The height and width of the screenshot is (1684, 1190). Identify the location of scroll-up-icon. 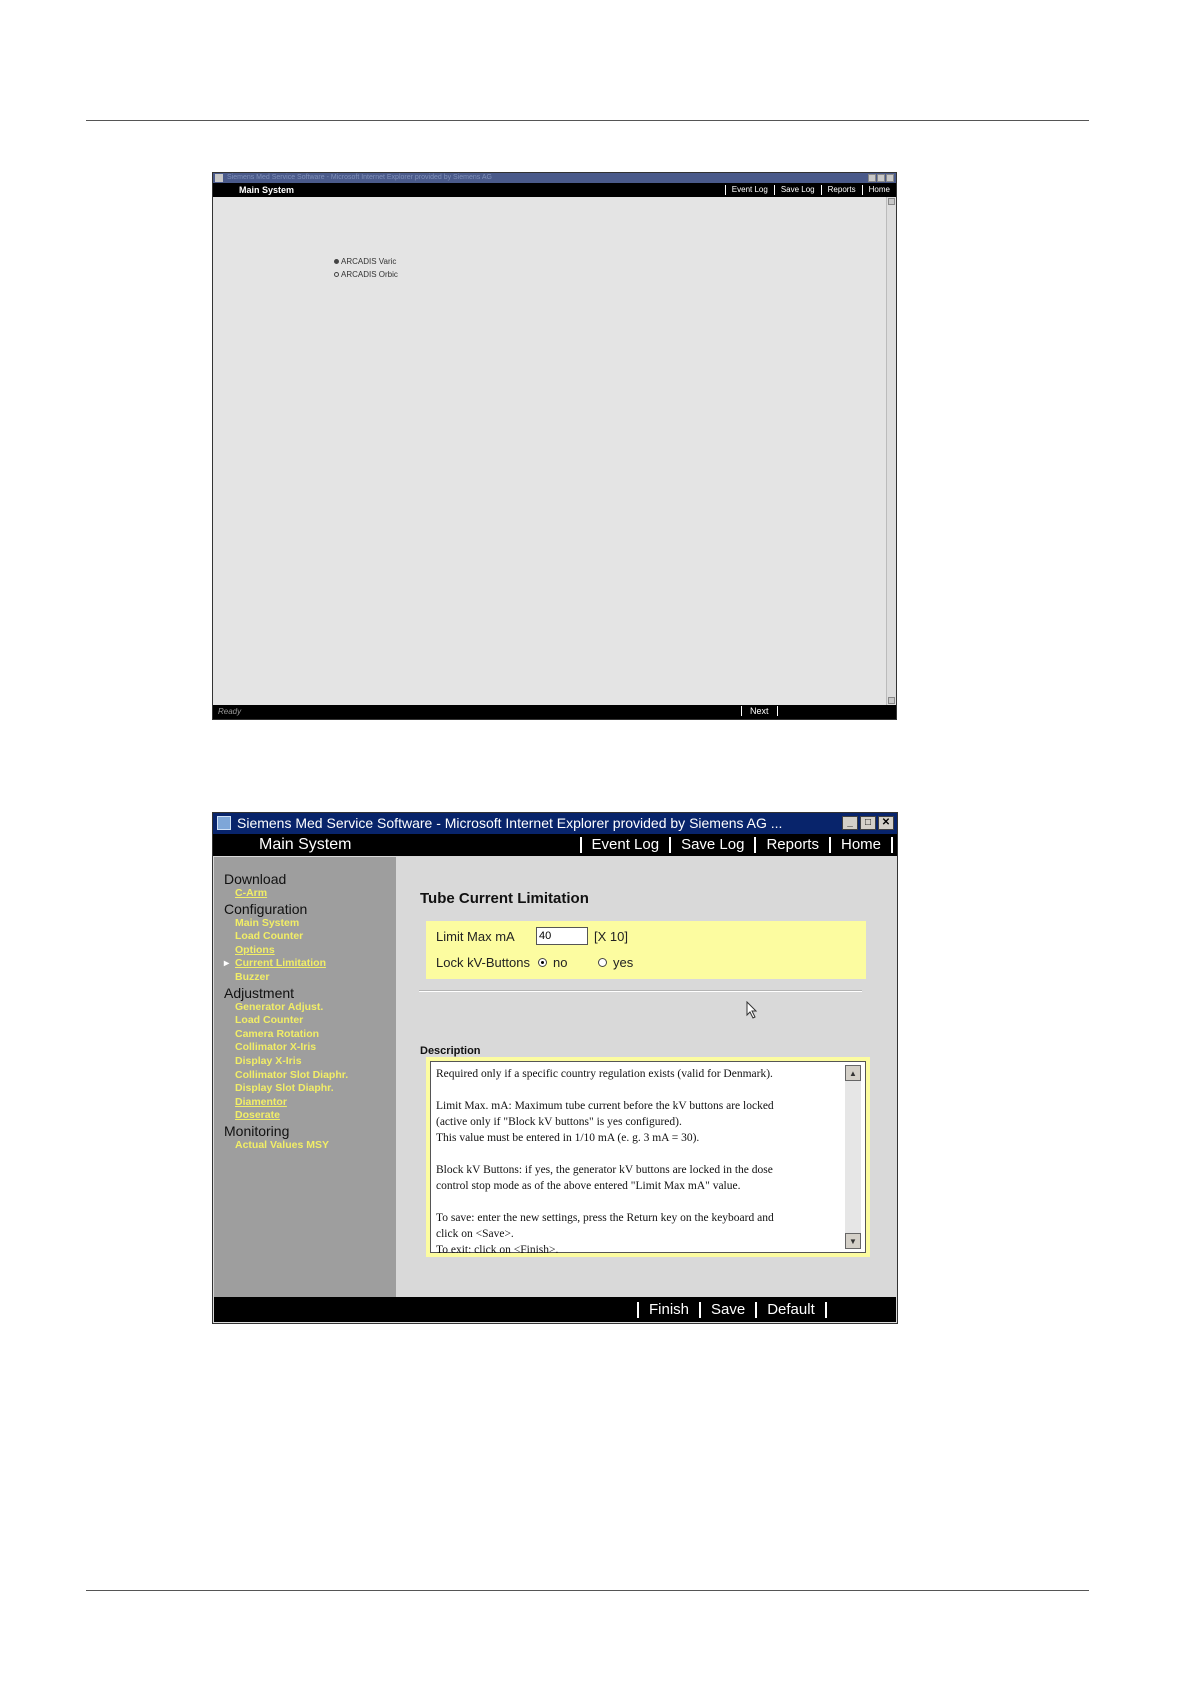
(891, 201).